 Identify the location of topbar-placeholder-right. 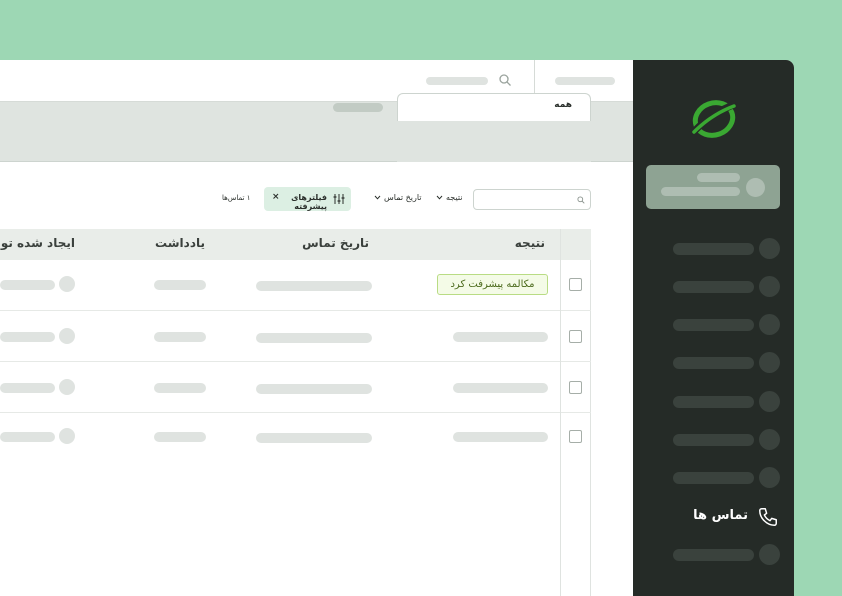
(585, 81).